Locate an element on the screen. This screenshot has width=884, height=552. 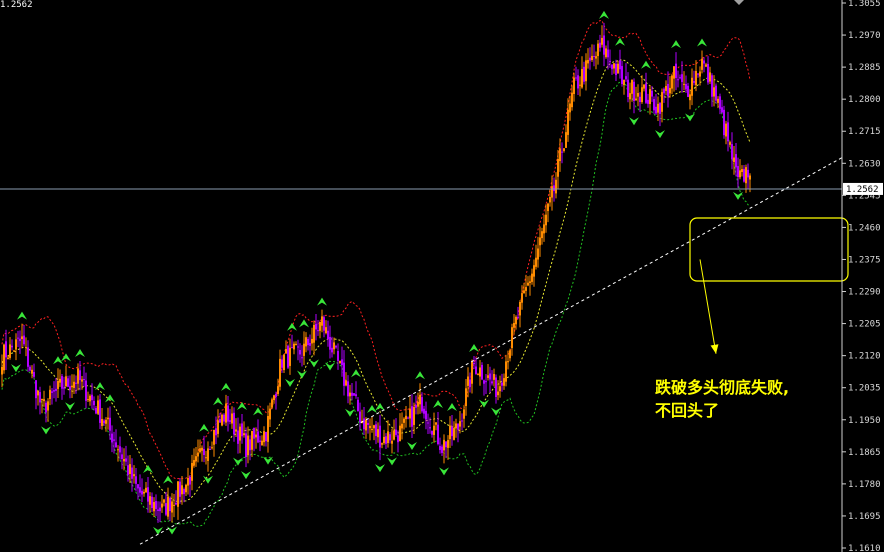
axis-tick-label: 1.2460 is located at coordinates (864, 228).